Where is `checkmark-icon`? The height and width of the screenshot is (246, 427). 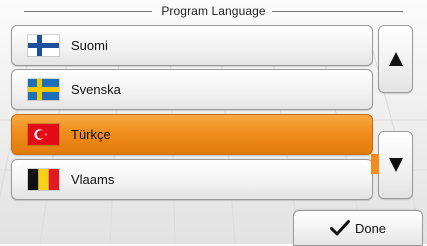 checkmark-icon is located at coordinates (339, 228).